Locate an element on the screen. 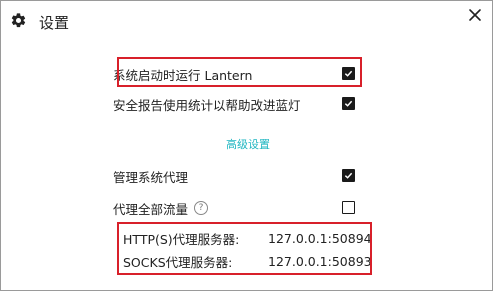  proxy-all-traffic-checkbox is located at coordinates (348, 207).